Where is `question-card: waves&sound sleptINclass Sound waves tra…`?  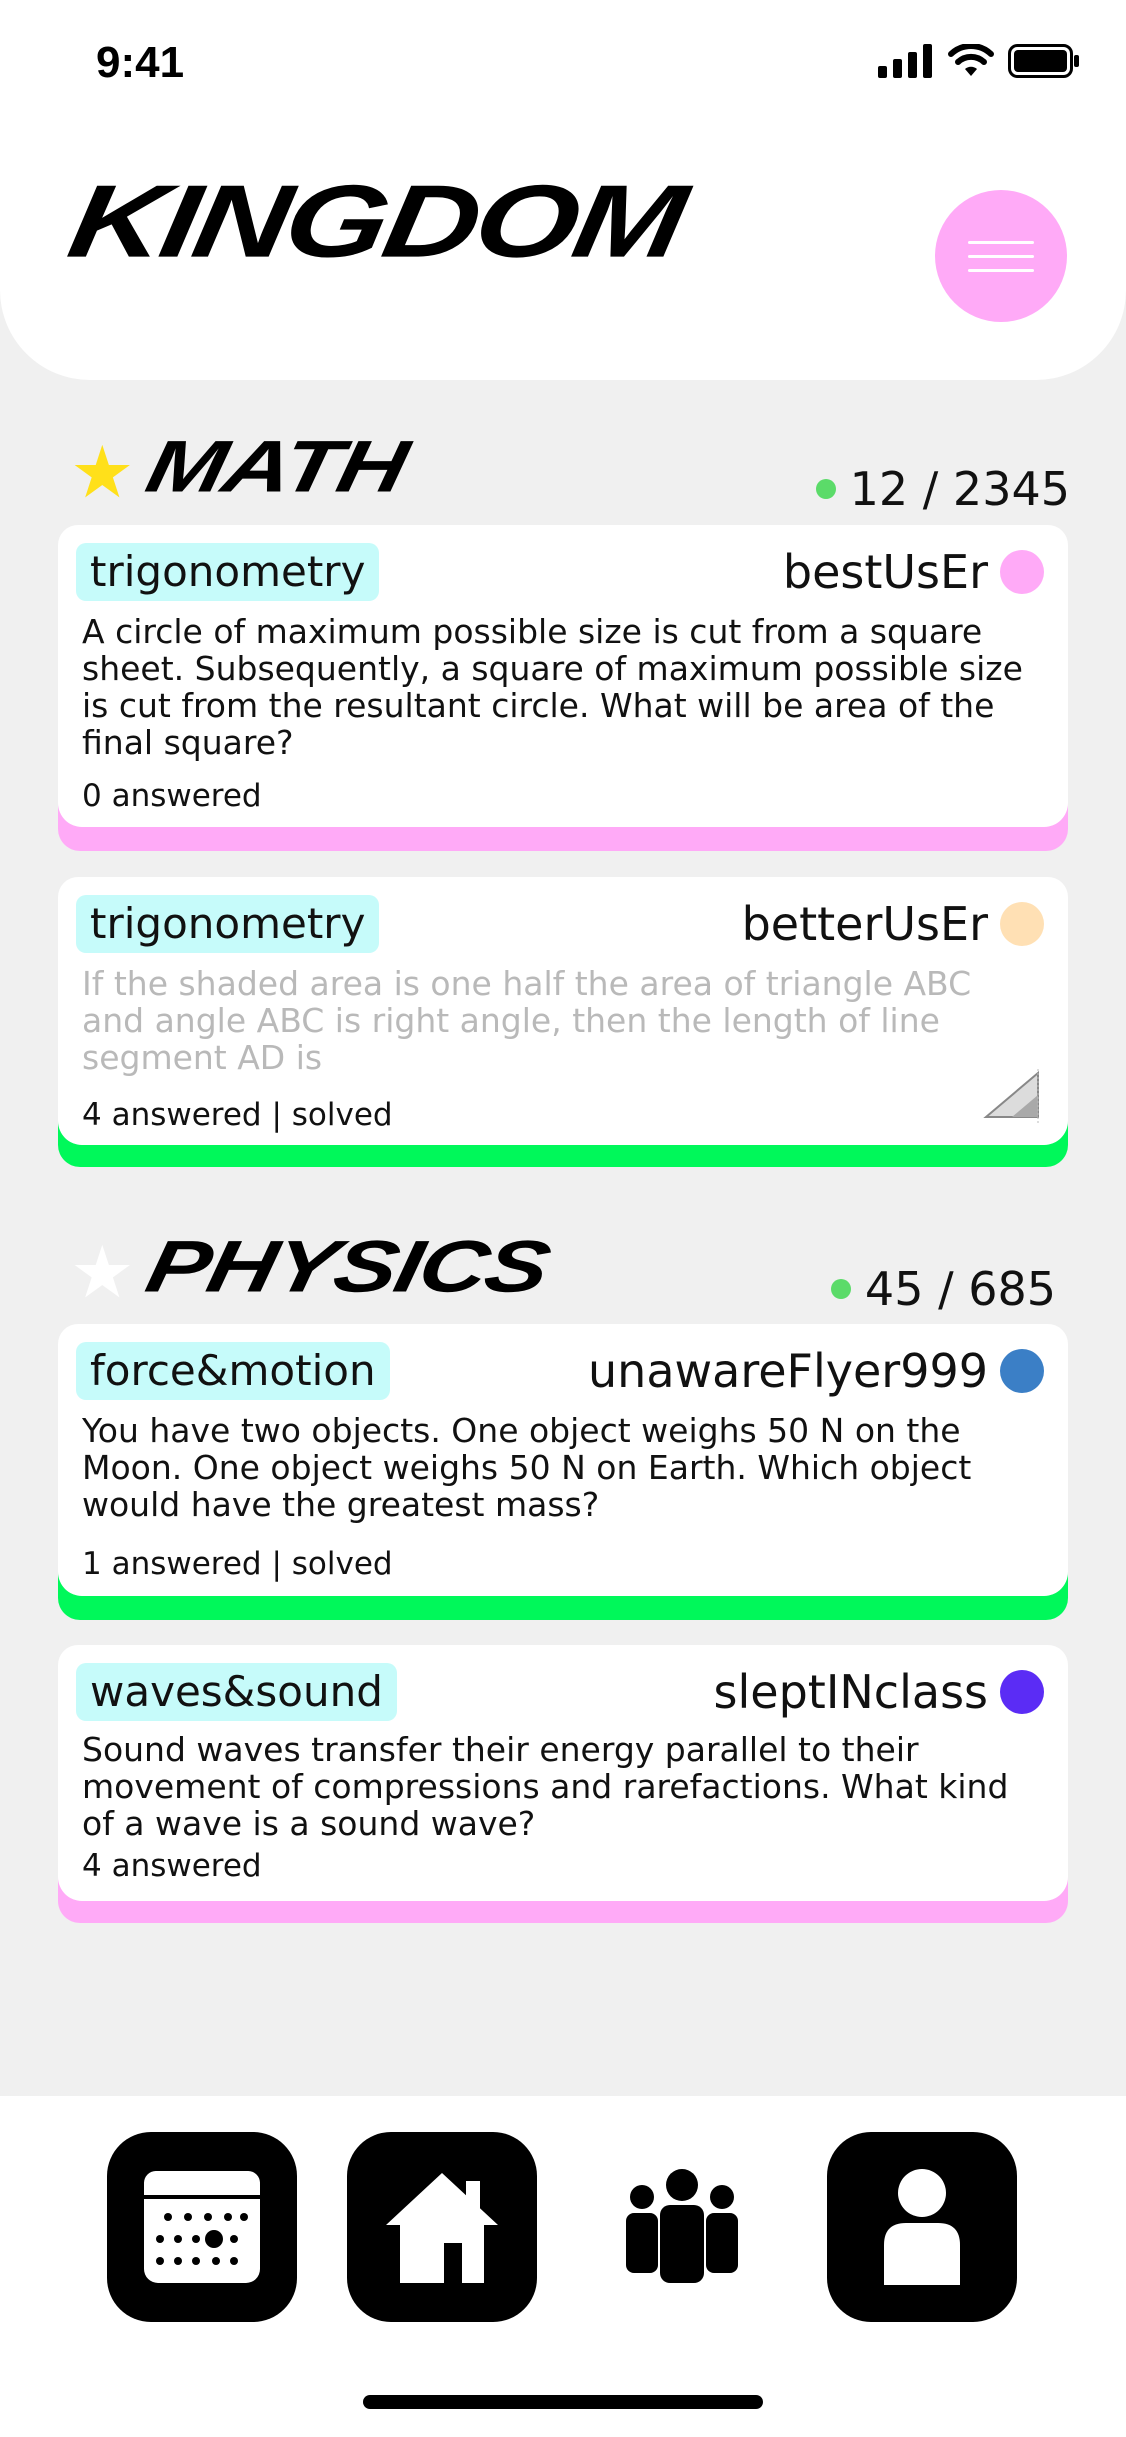
question-card: waves&sound sleptINclass Sound waves tra… is located at coordinates (563, 1784).